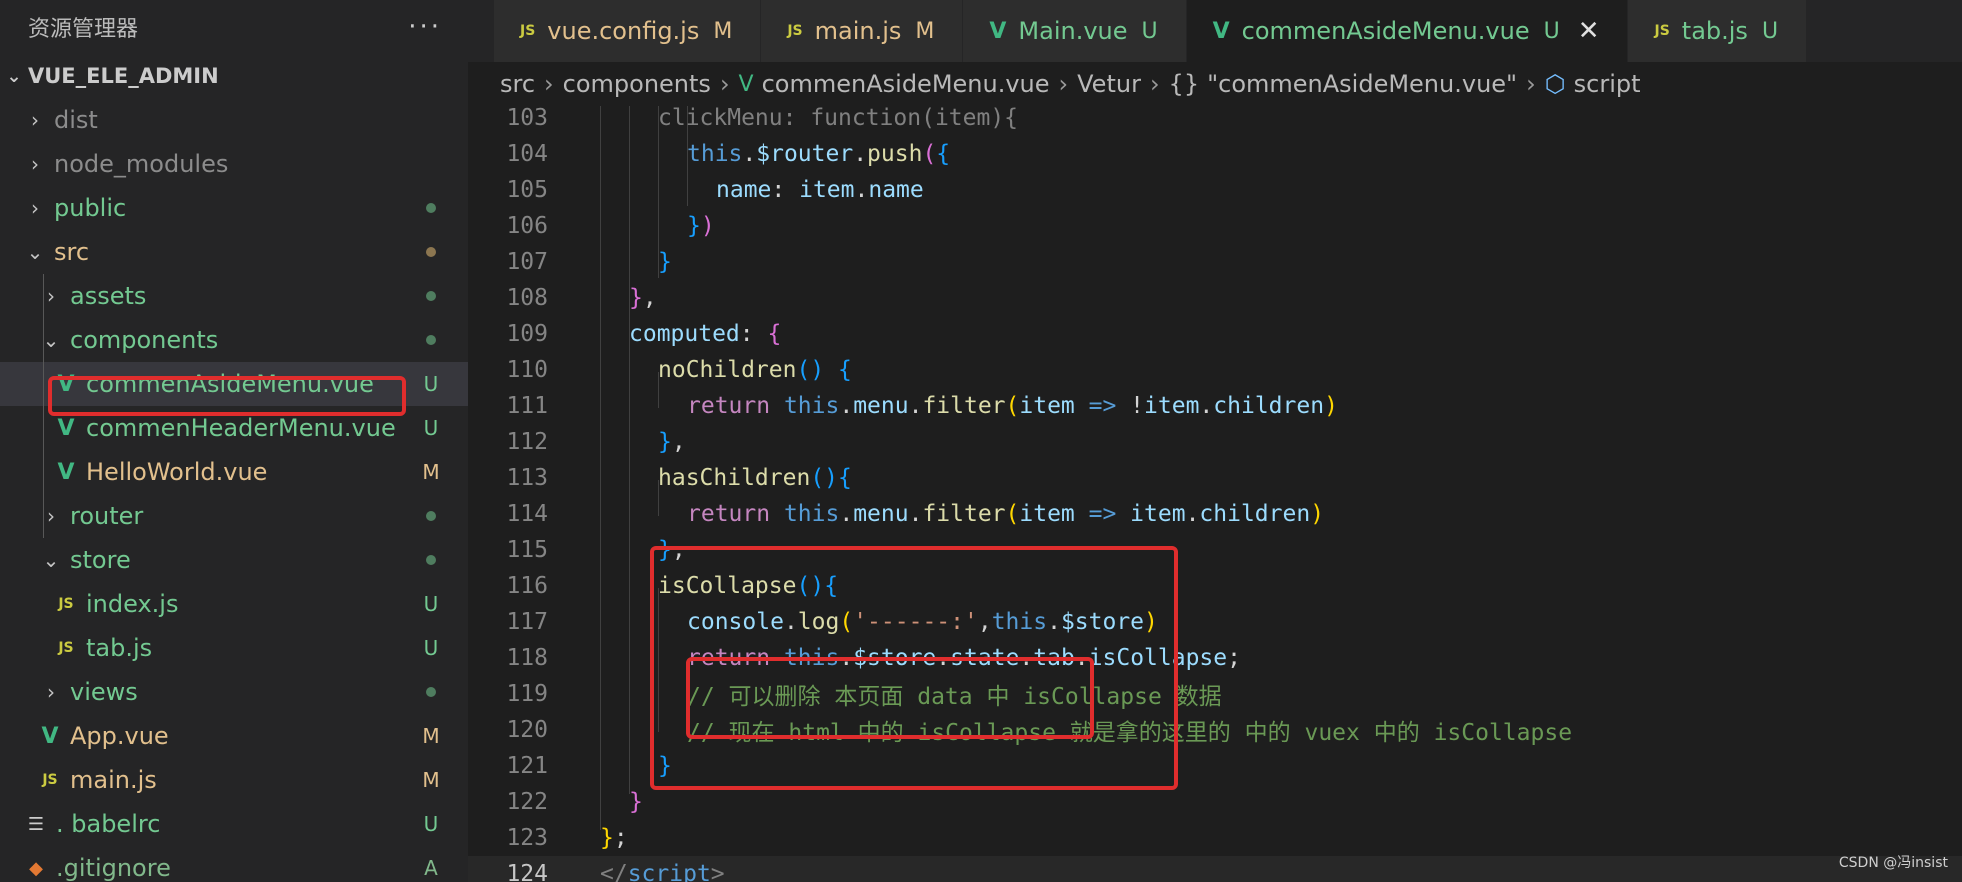 The width and height of the screenshot is (1962, 882). I want to click on tree-item-store: ⌄ store, so click(234, 560).